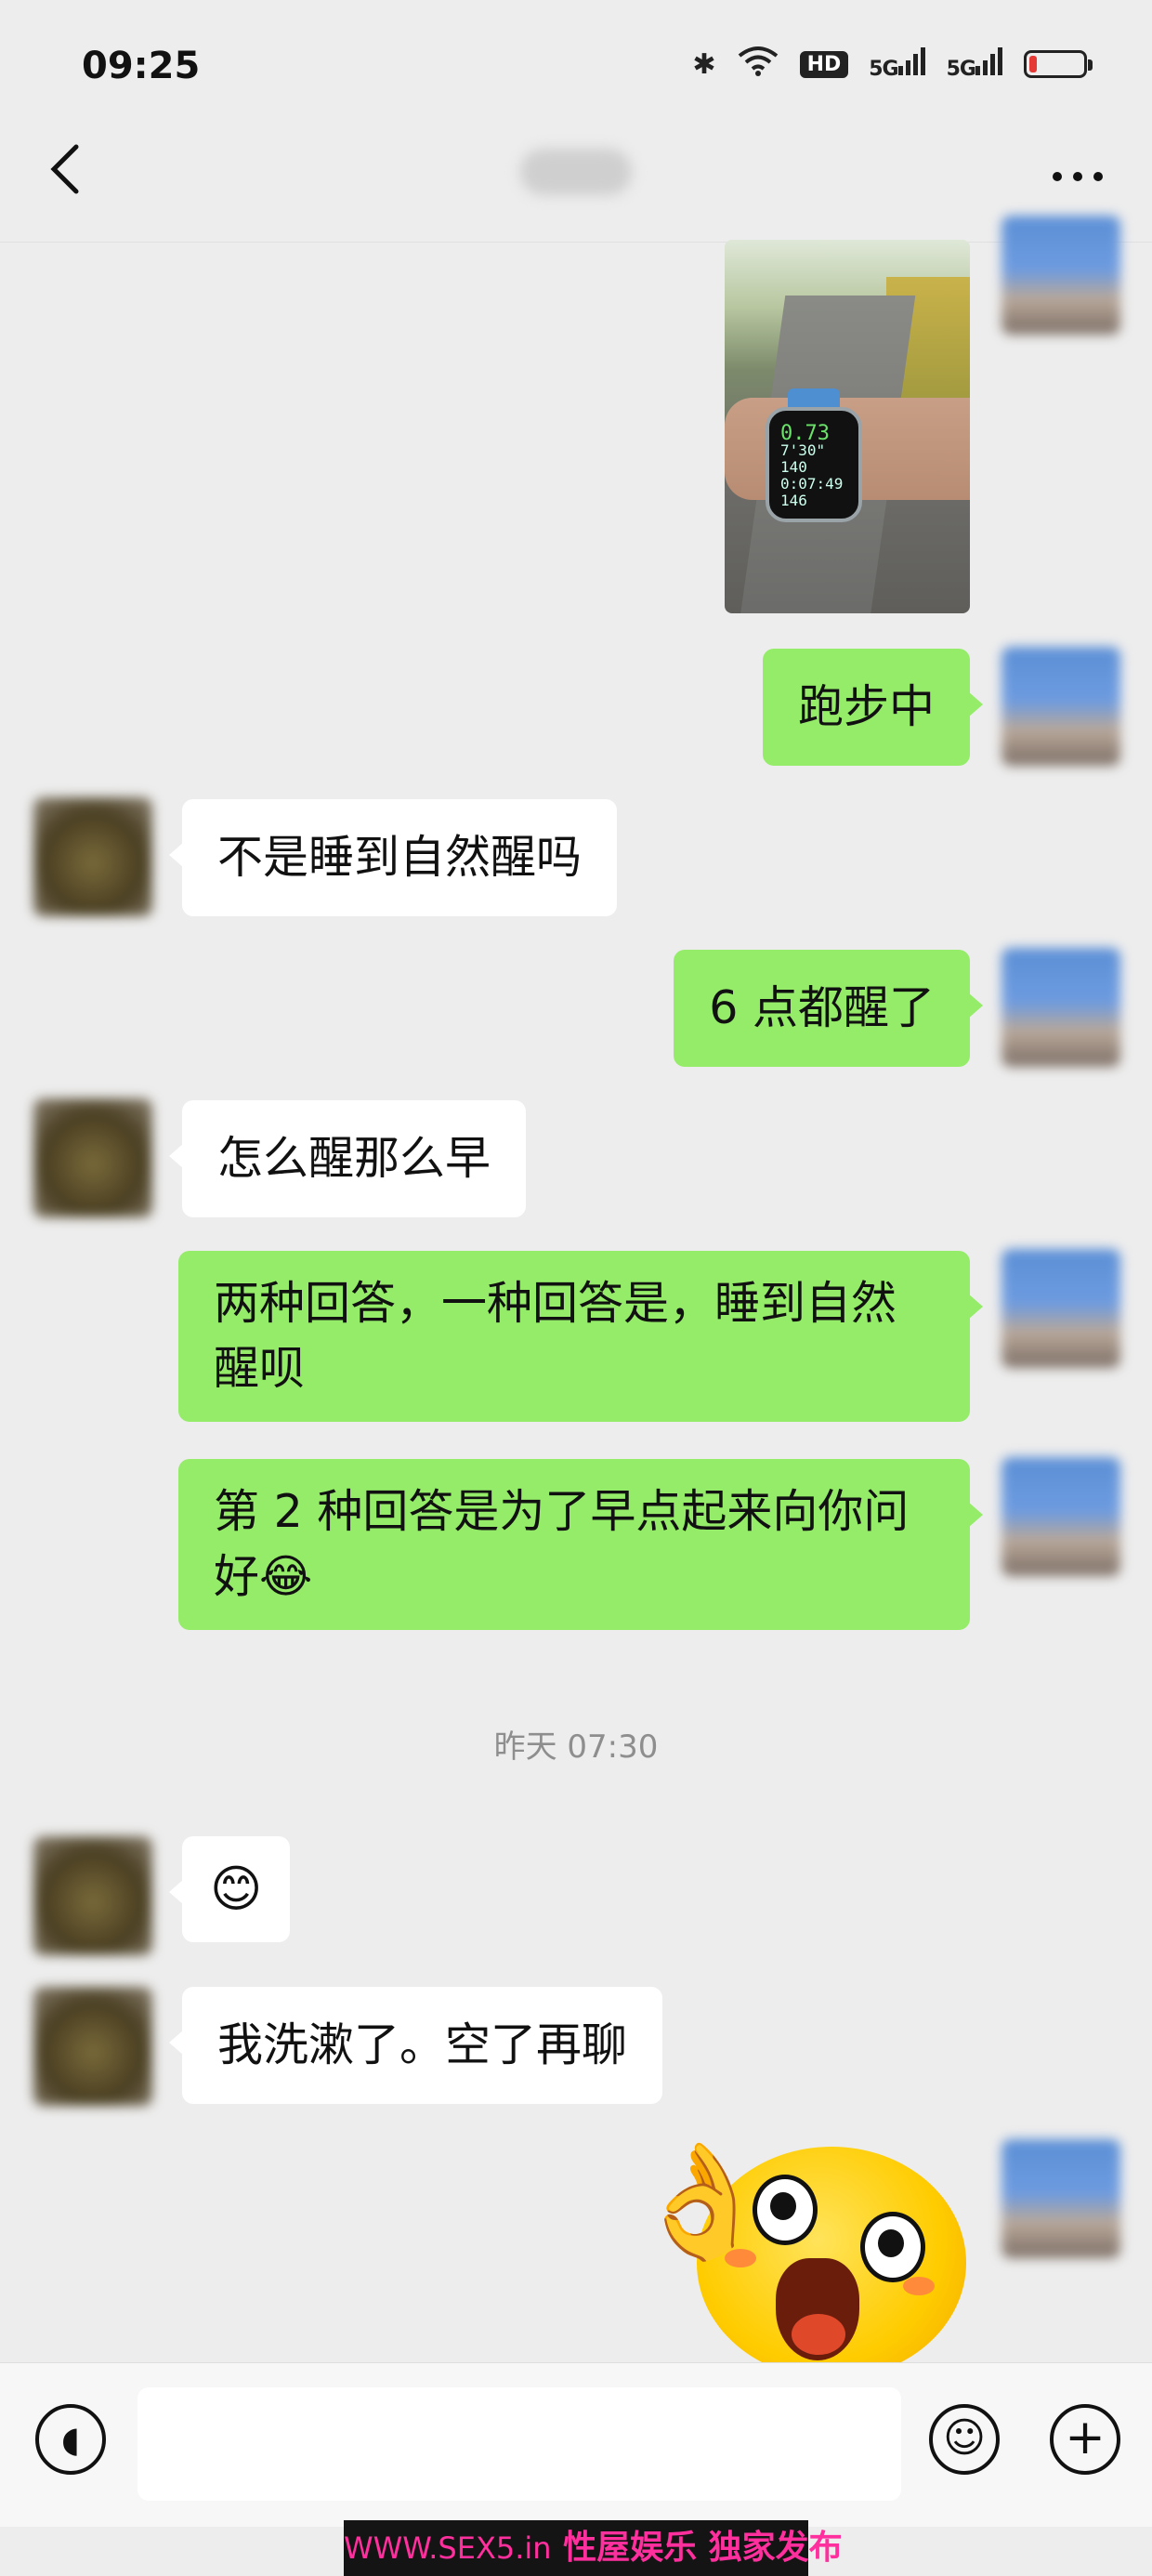 This screenshot has height=2576, width=1152. What do you see at coordinates (873, 707) in the screenshot?
I see `message-bubble-me: 跑步中` at bounding box center [873, 707].